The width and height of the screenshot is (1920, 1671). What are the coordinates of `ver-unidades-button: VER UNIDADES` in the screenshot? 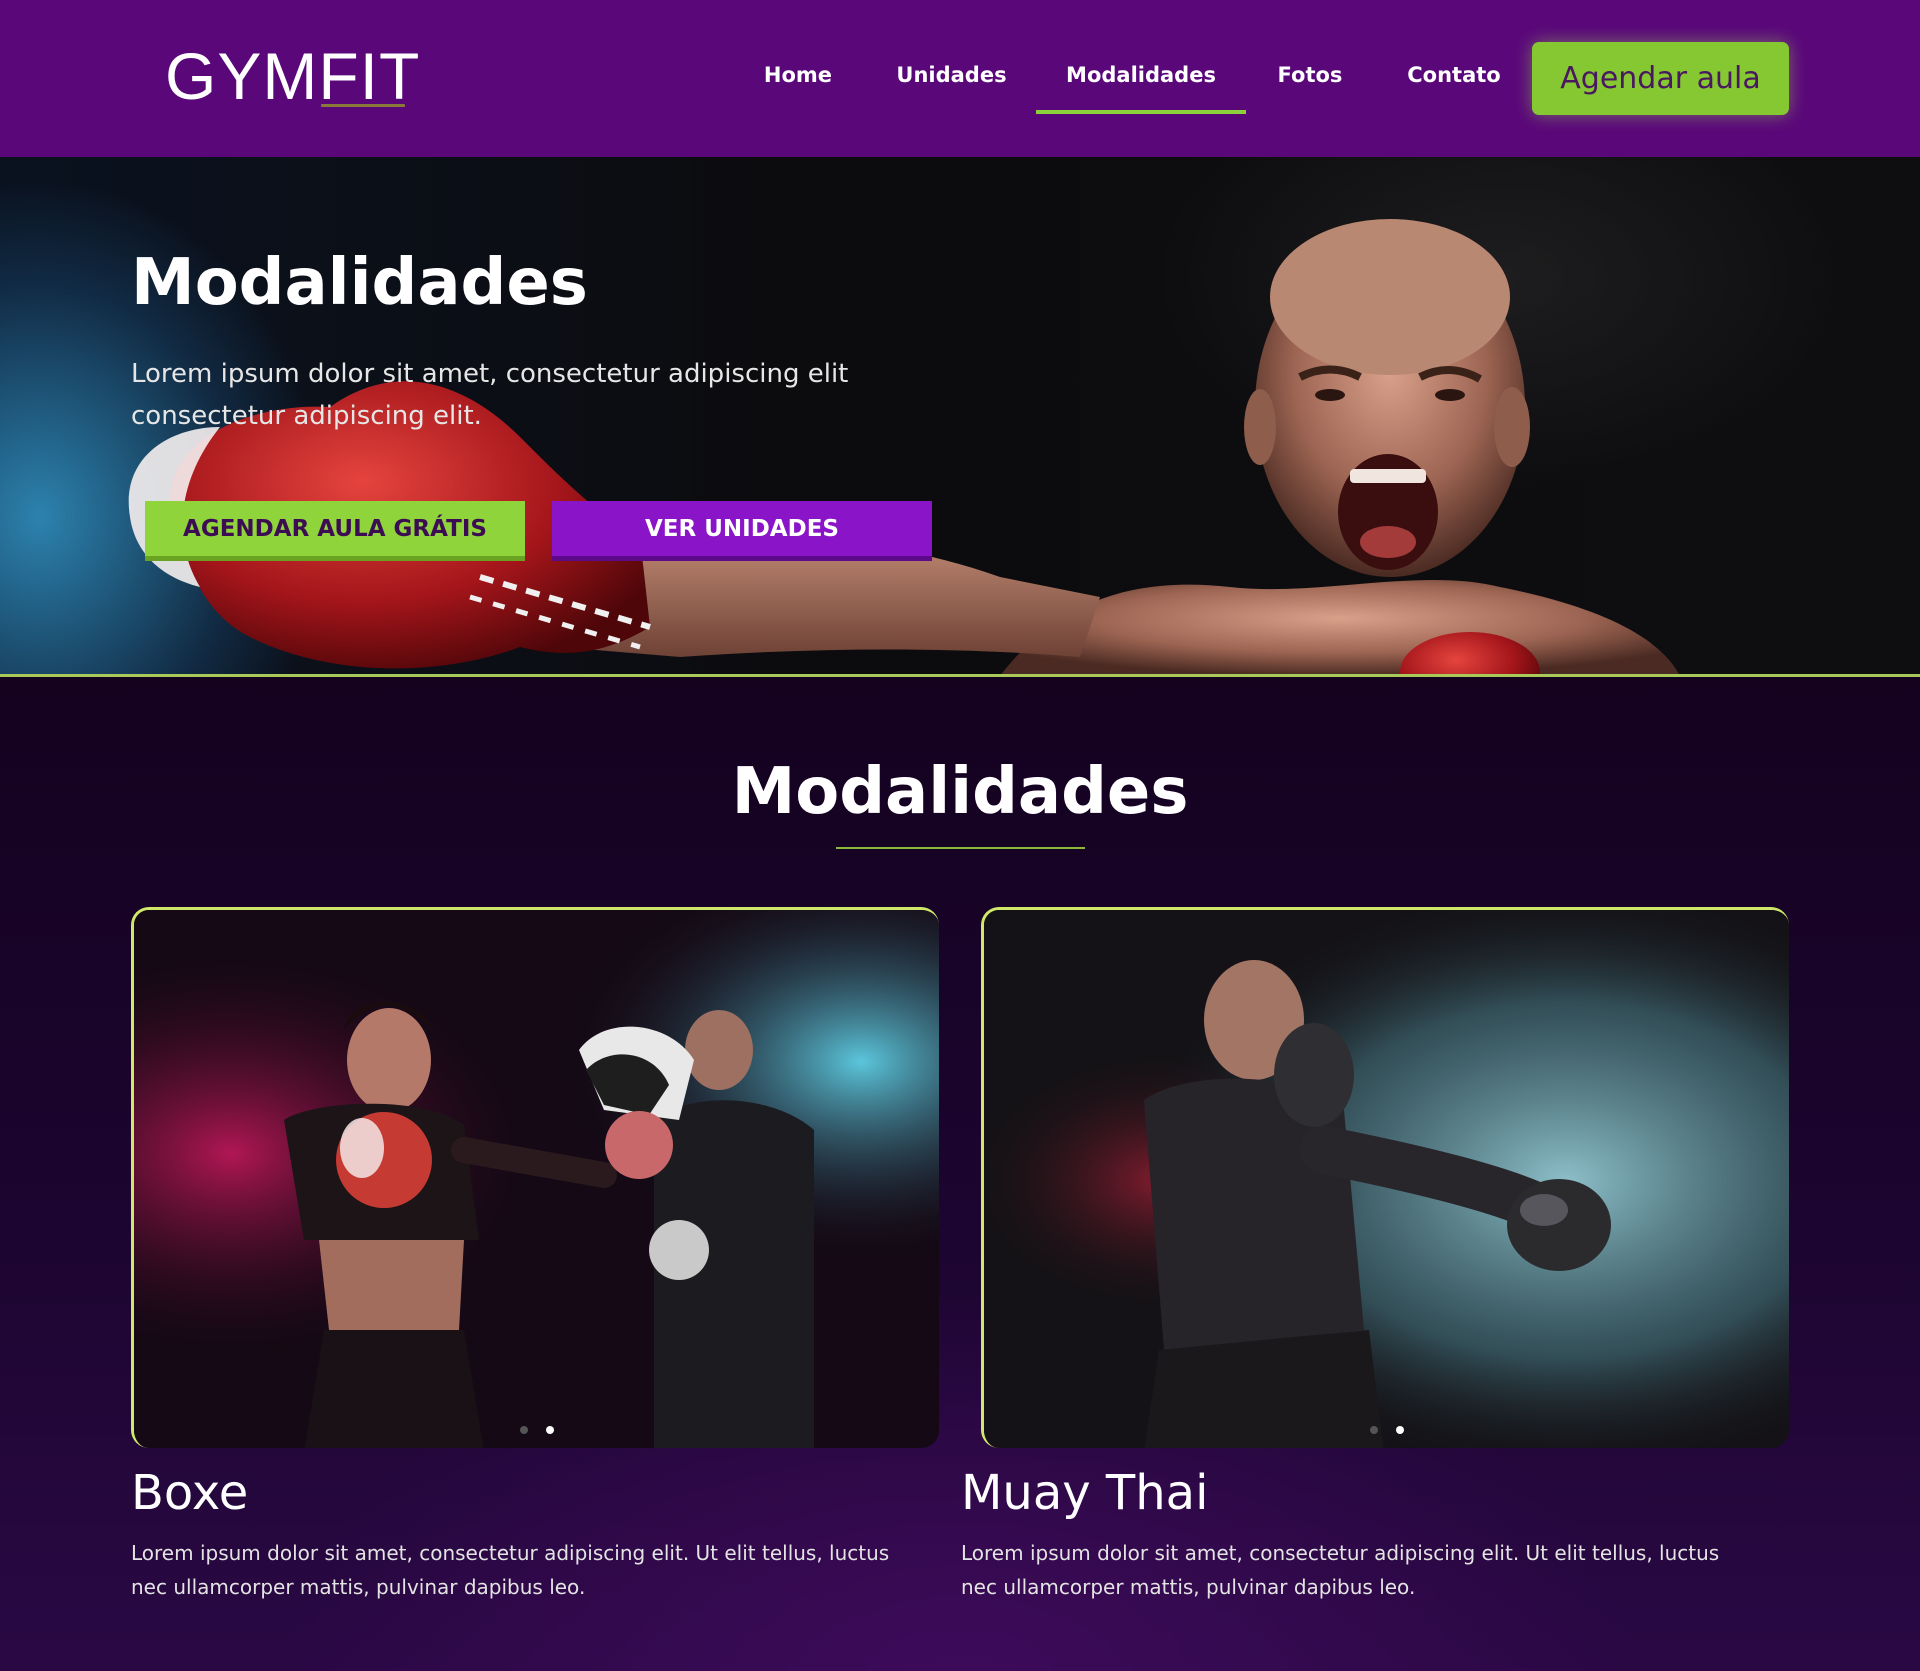 It's located at (742, 531).